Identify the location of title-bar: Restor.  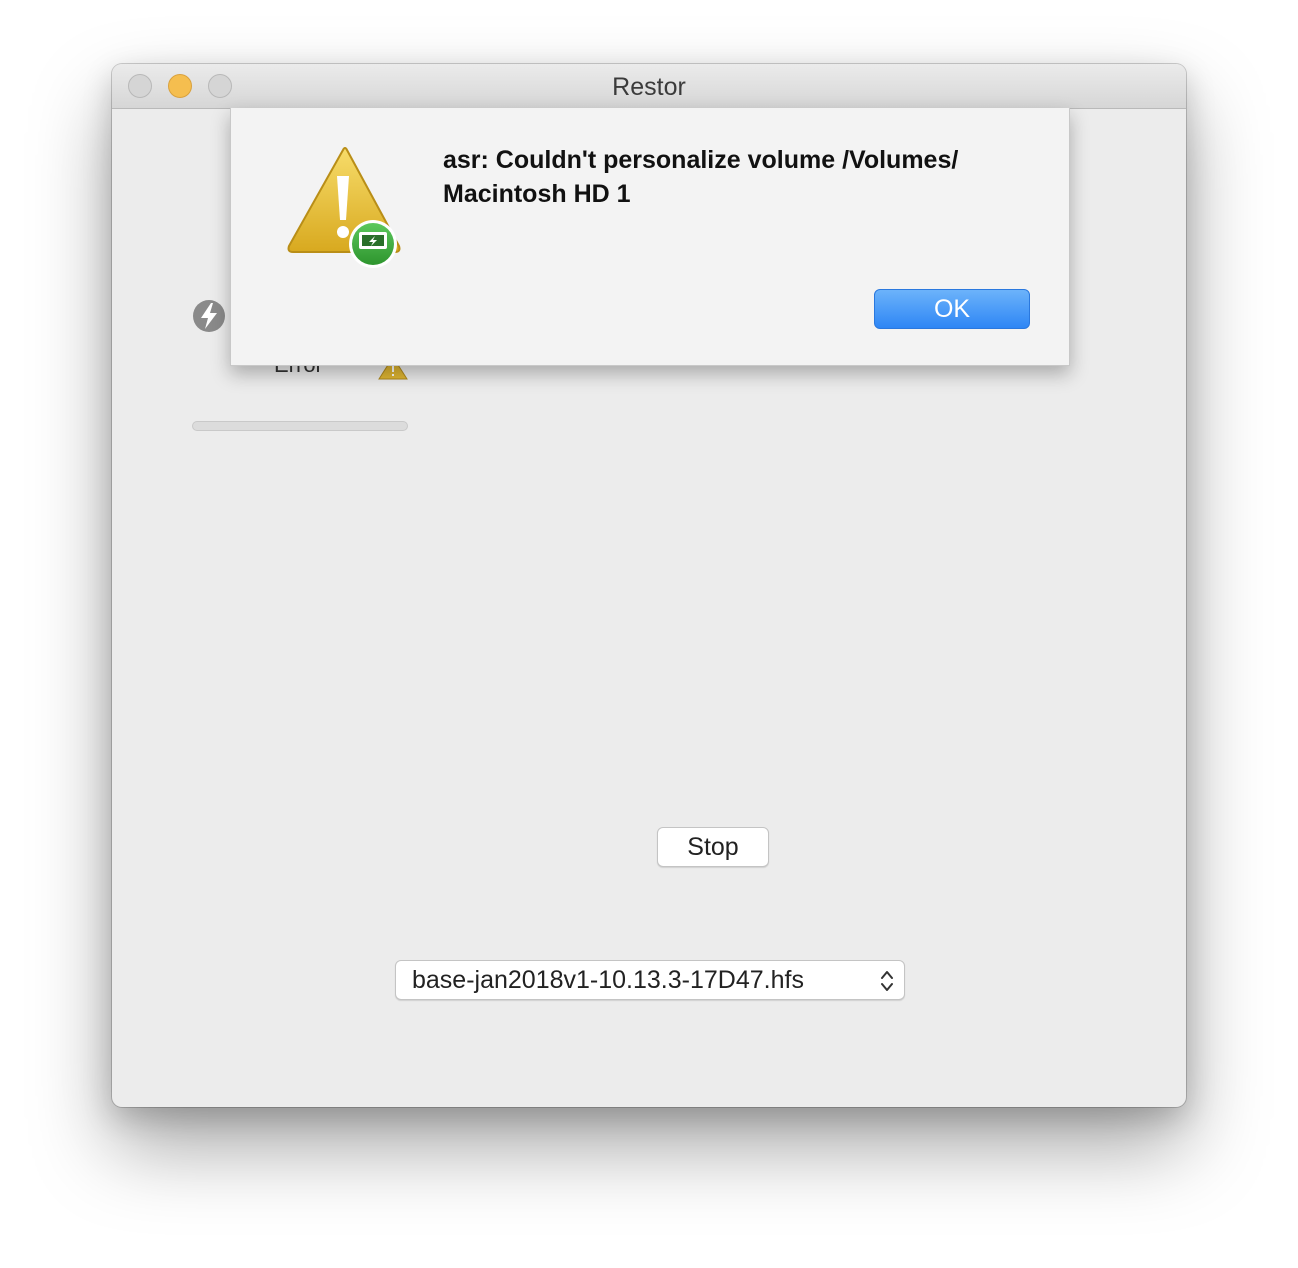
(649, 86).